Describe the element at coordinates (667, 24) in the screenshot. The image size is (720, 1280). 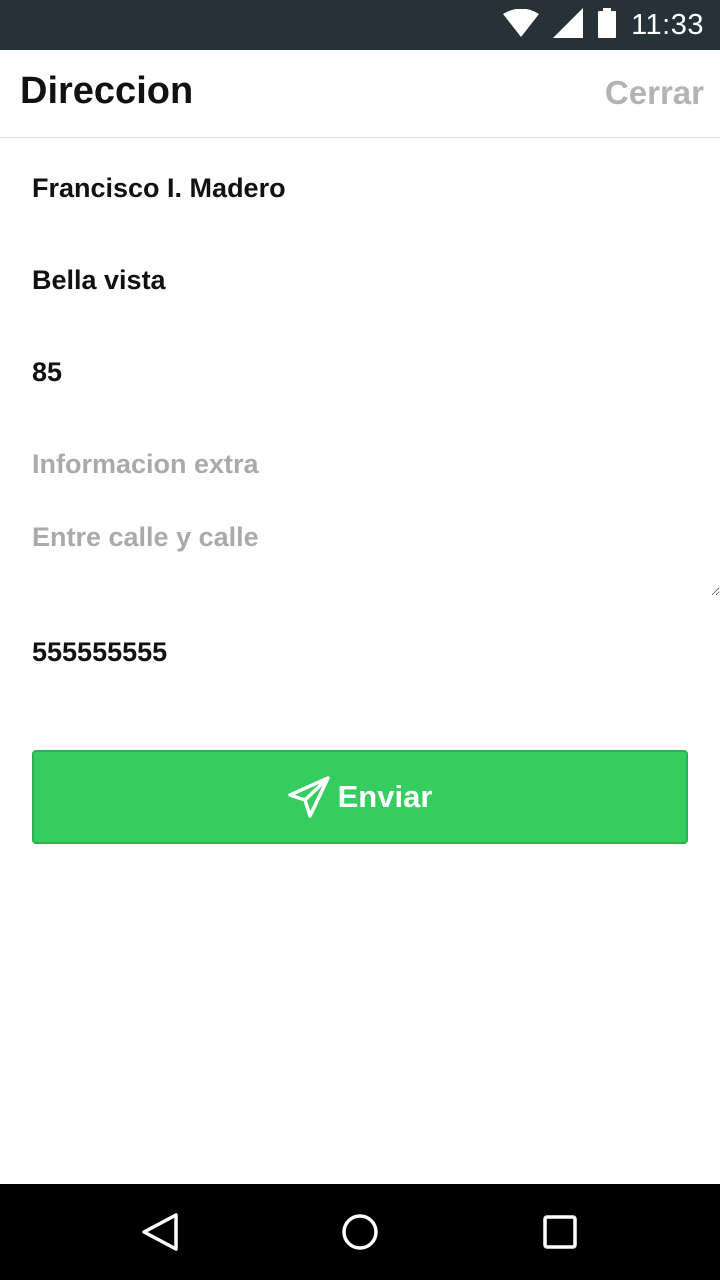
I see `status-time: 11:33` at that location.